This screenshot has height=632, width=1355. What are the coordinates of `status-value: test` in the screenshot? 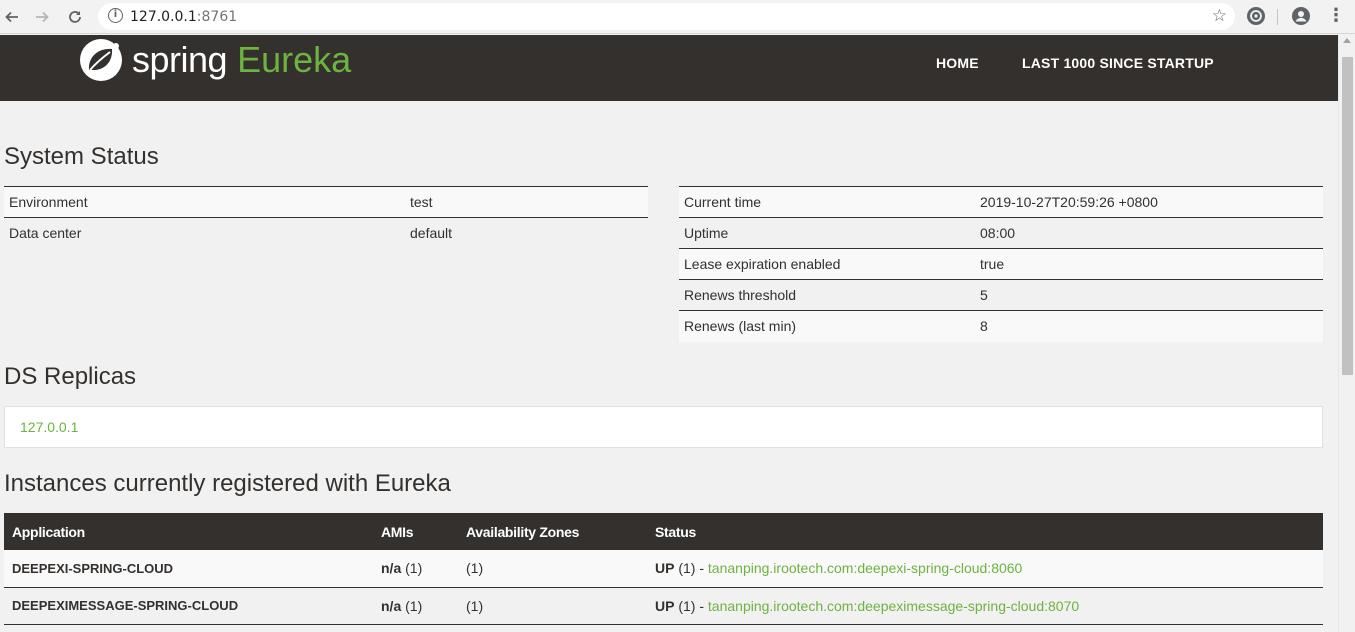 It's located at (526, 202).